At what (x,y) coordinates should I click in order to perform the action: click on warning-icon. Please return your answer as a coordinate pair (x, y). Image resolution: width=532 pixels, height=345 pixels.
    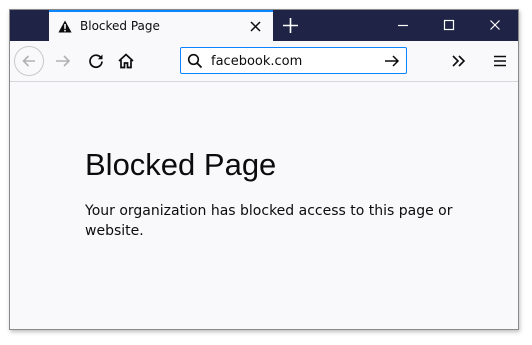
    Looking at the image, I should click on (65, 26).